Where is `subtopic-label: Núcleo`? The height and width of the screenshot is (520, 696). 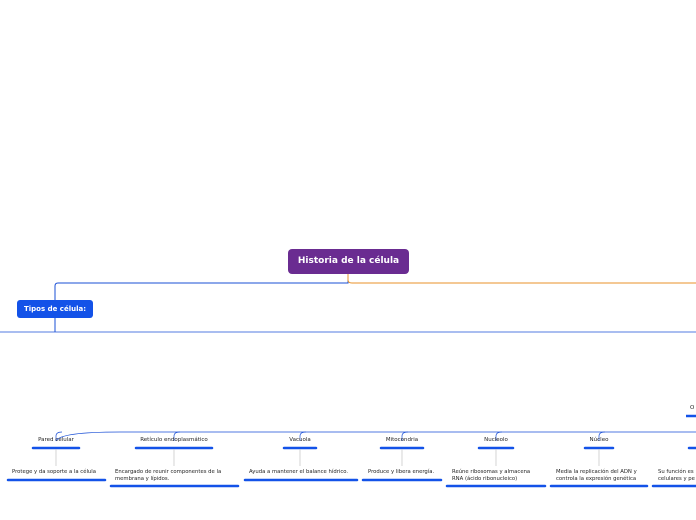 subtopic-label: Núcleo is located at coordinates (599, 440).